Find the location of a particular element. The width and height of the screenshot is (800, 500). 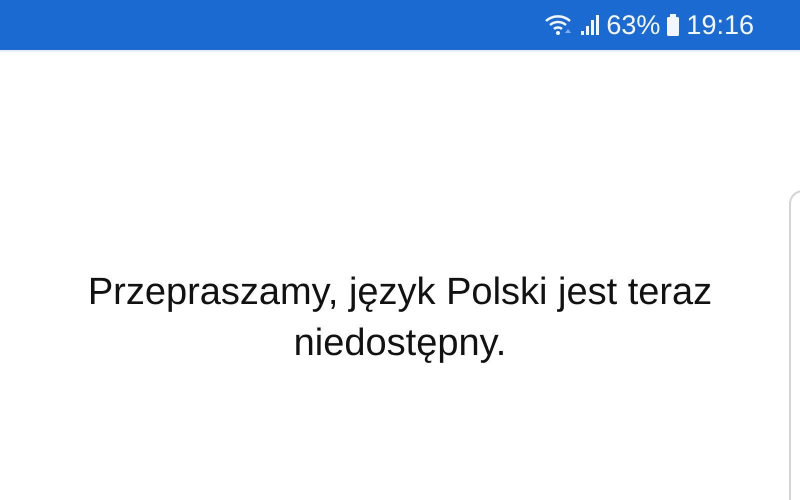

battery-percentage: 63% is located at coordinates (633, 25).